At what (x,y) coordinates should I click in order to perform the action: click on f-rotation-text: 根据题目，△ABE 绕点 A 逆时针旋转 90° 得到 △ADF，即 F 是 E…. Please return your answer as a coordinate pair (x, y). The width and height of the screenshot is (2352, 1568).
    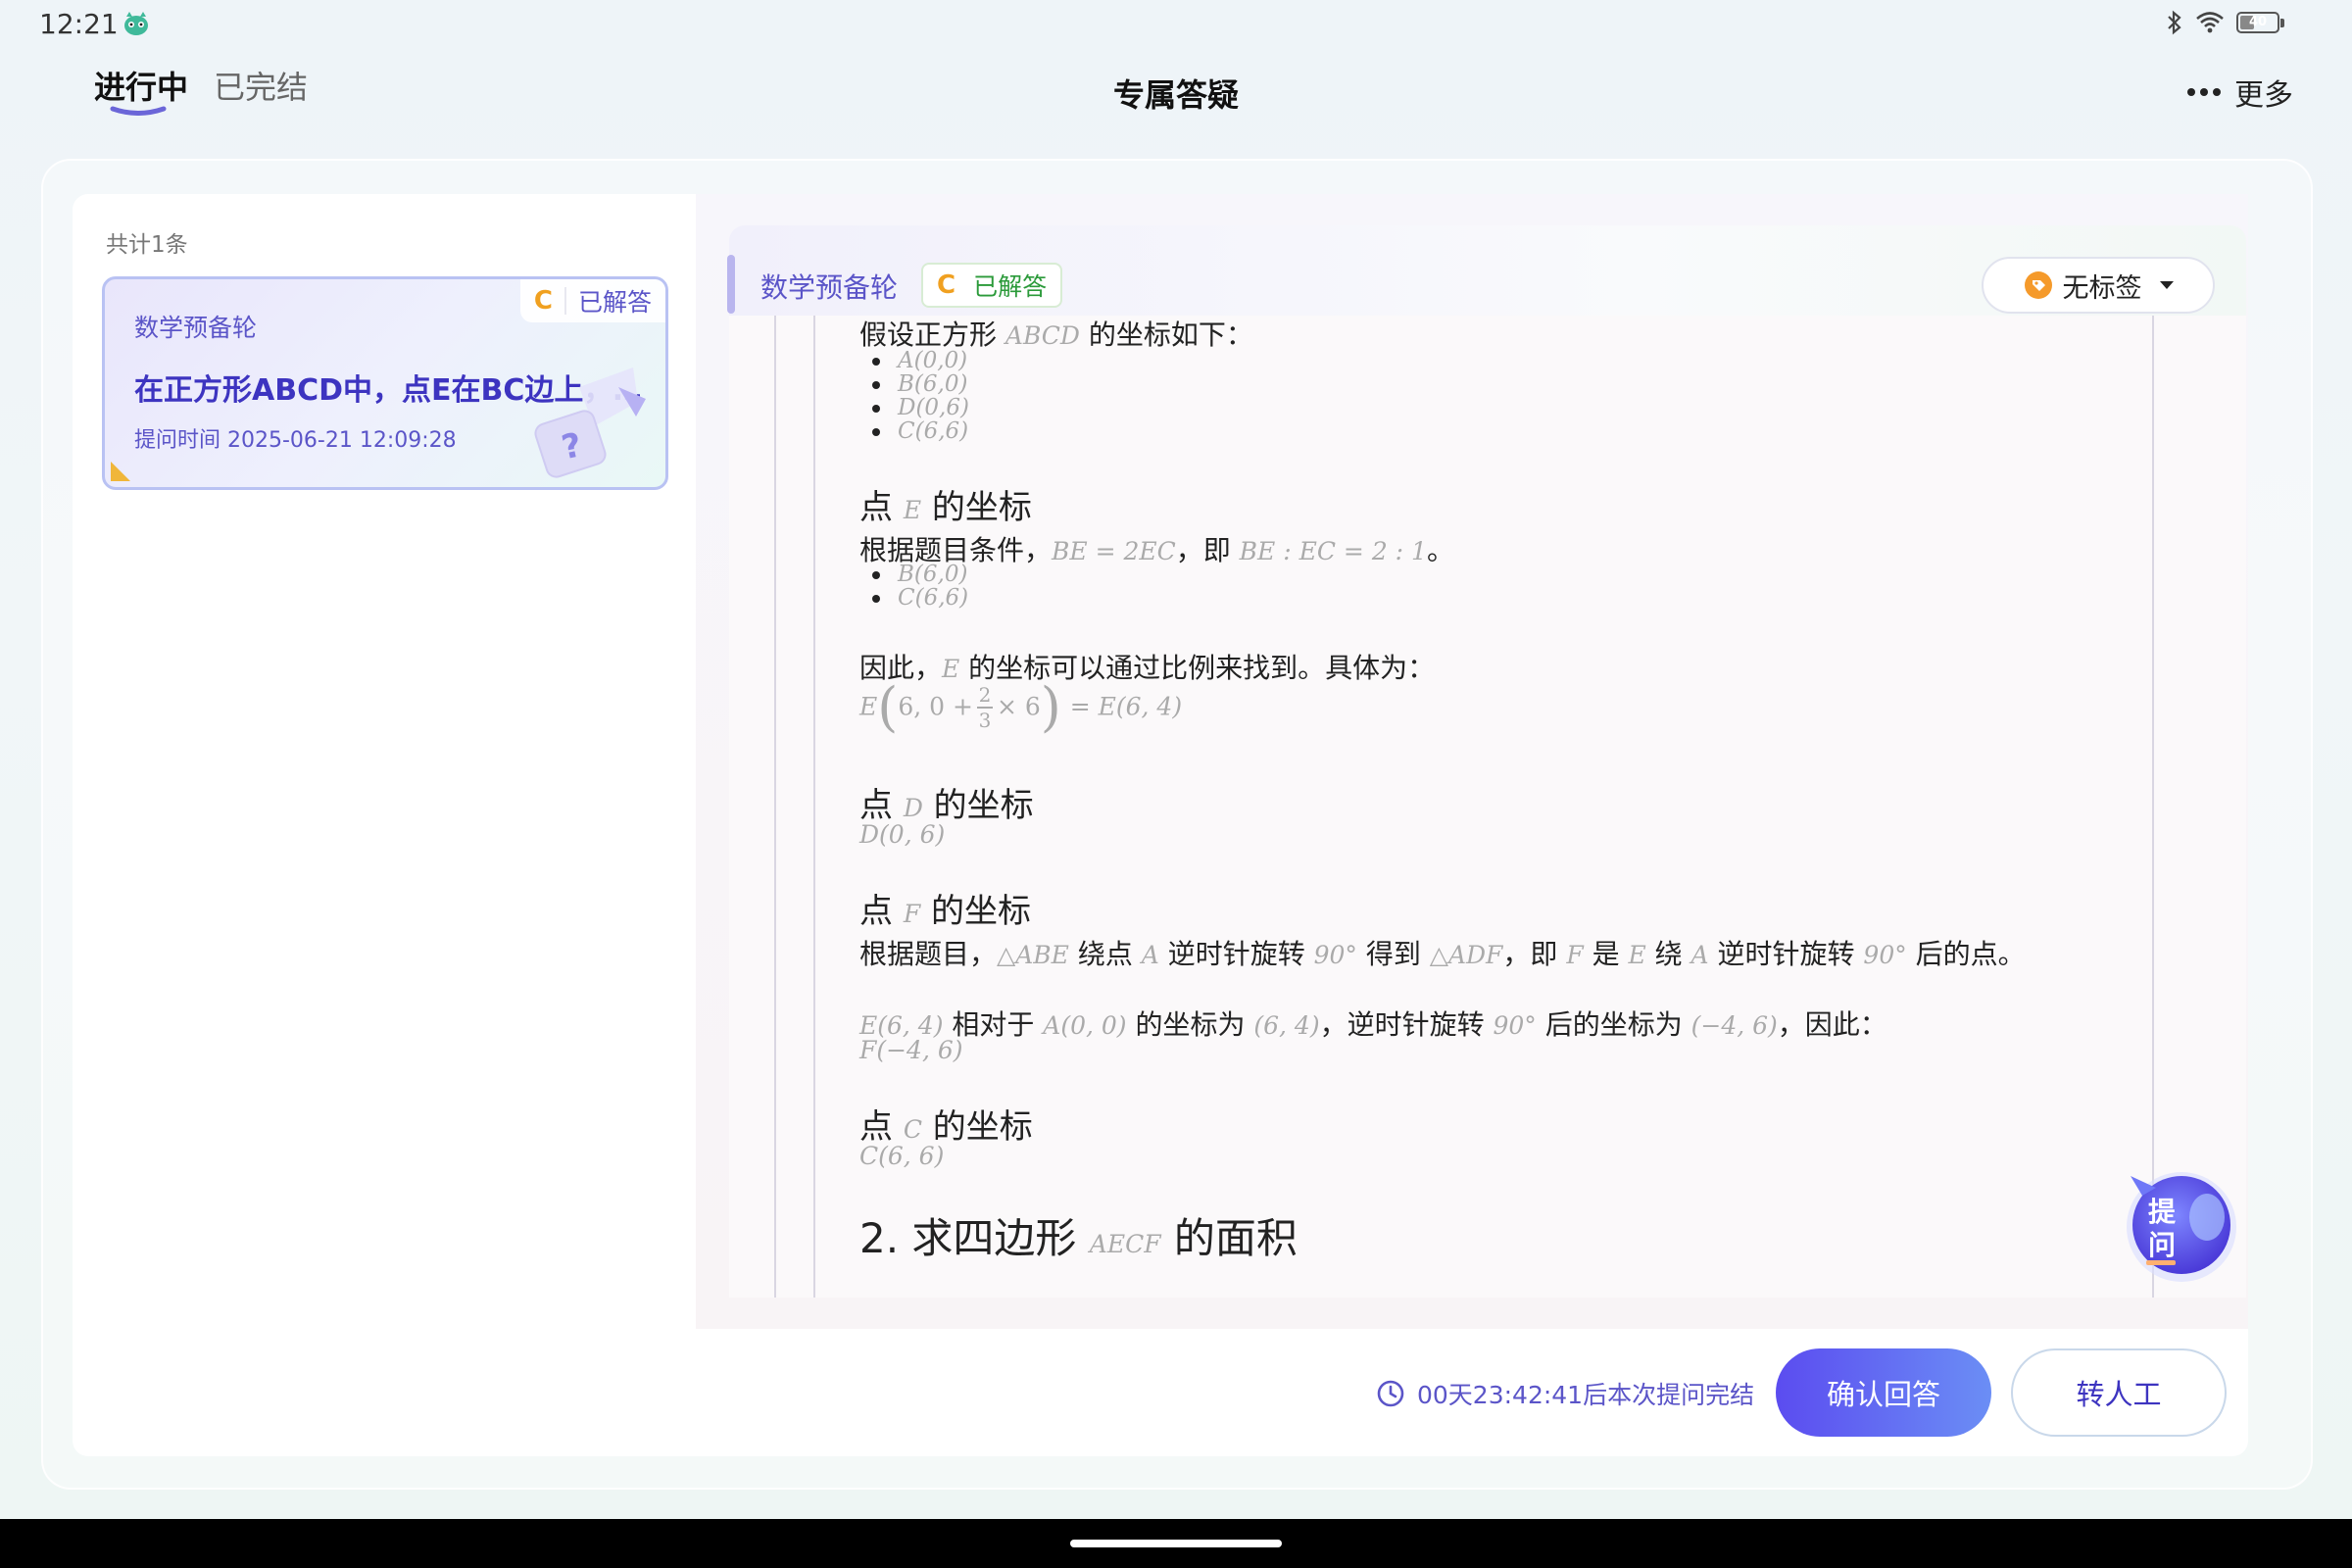
    Looking at the image, I should click on (1442, 952).